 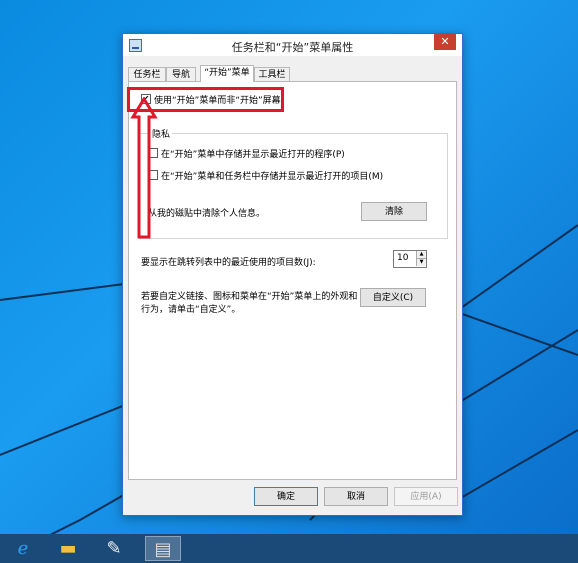 What do you see at coordinates (403, 258) in the screenshot?
I see `jump-list-value: 10` at bounding box center [403, 258].